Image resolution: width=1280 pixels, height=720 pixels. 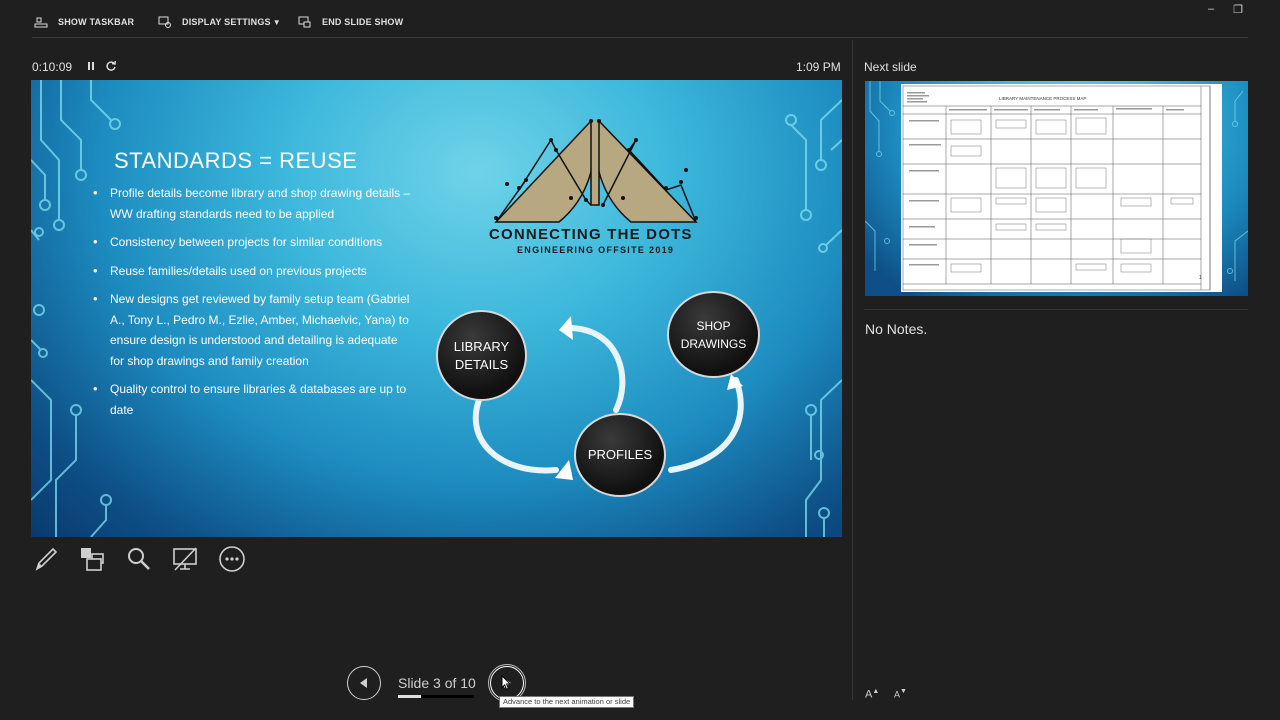 I want to click on zoom-slide-button, so click(x=139, y=559).